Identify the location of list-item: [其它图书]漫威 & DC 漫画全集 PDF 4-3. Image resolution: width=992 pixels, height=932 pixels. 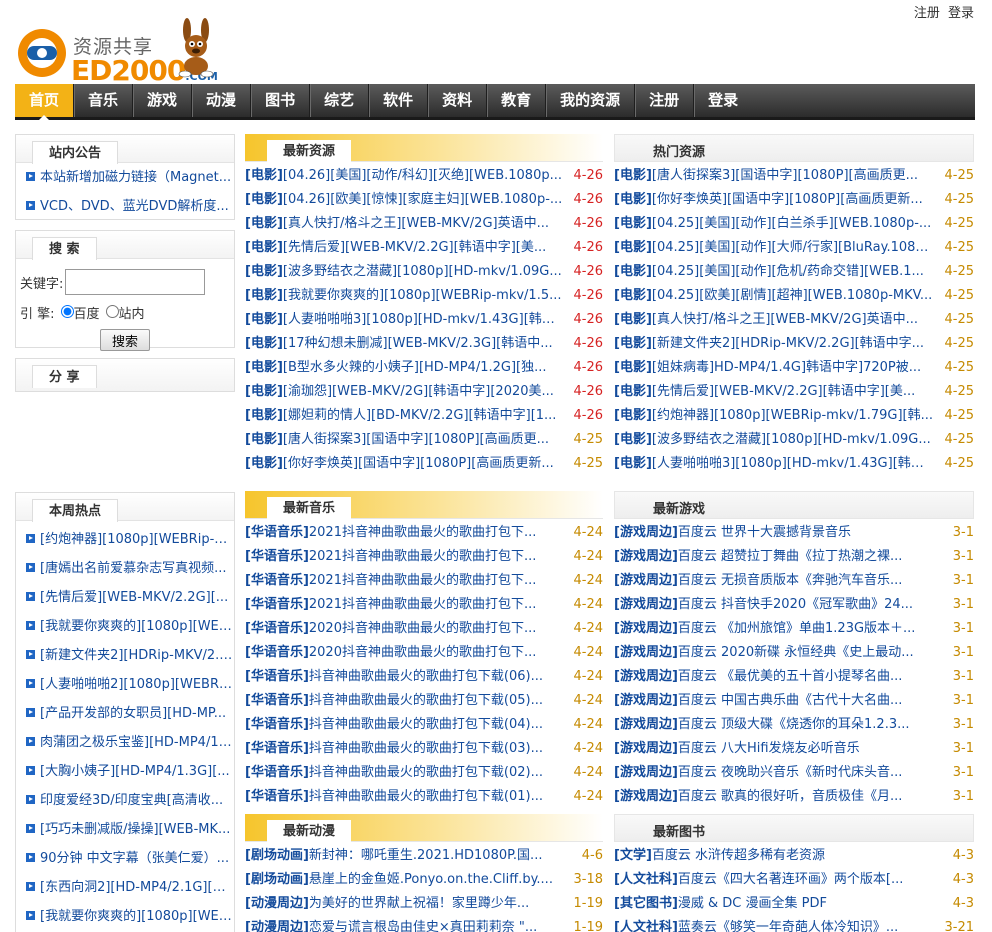
(794, 904).